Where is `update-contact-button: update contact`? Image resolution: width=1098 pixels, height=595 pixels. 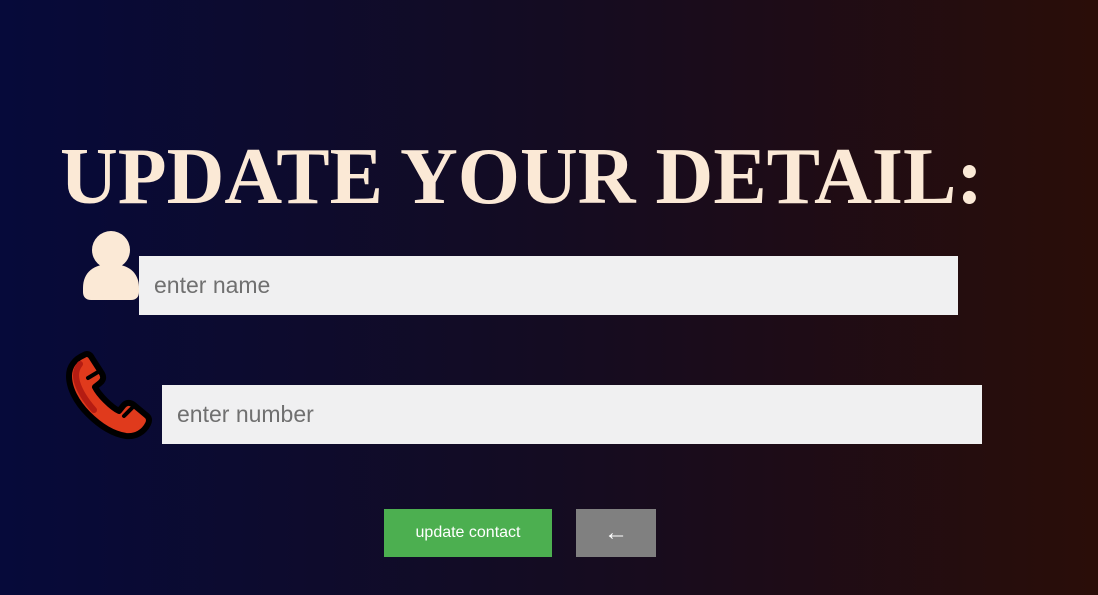
update-contact-button: update contact is located at coordinates (468, 533).